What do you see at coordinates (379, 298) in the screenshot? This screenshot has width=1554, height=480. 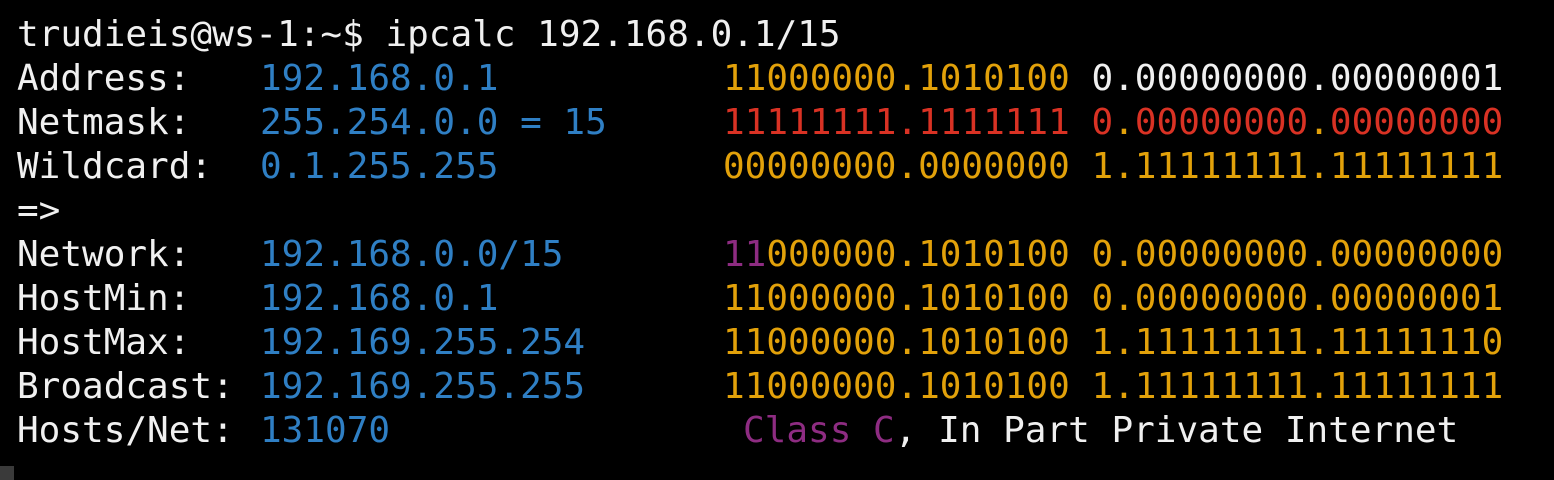 I see `hostmin-value: 192.168.0.1` at bounding box center [379, 298].